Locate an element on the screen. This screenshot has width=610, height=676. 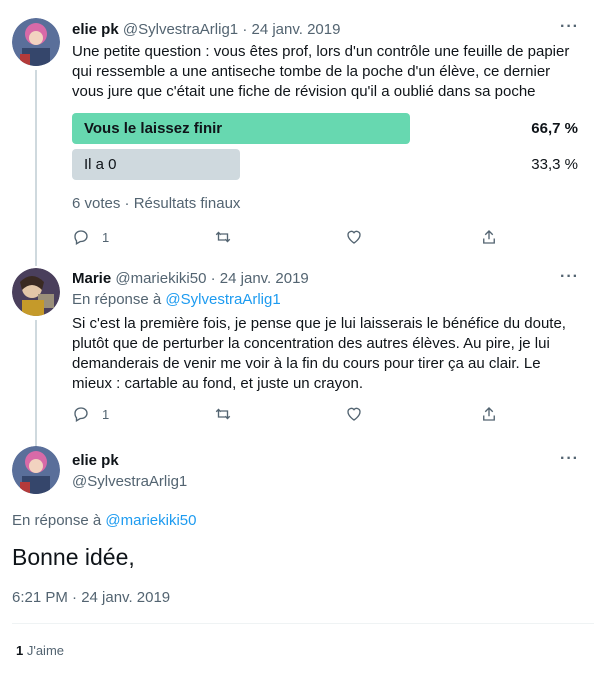
tweet-text: Bonne idée, is located at coordinates (73, 557).